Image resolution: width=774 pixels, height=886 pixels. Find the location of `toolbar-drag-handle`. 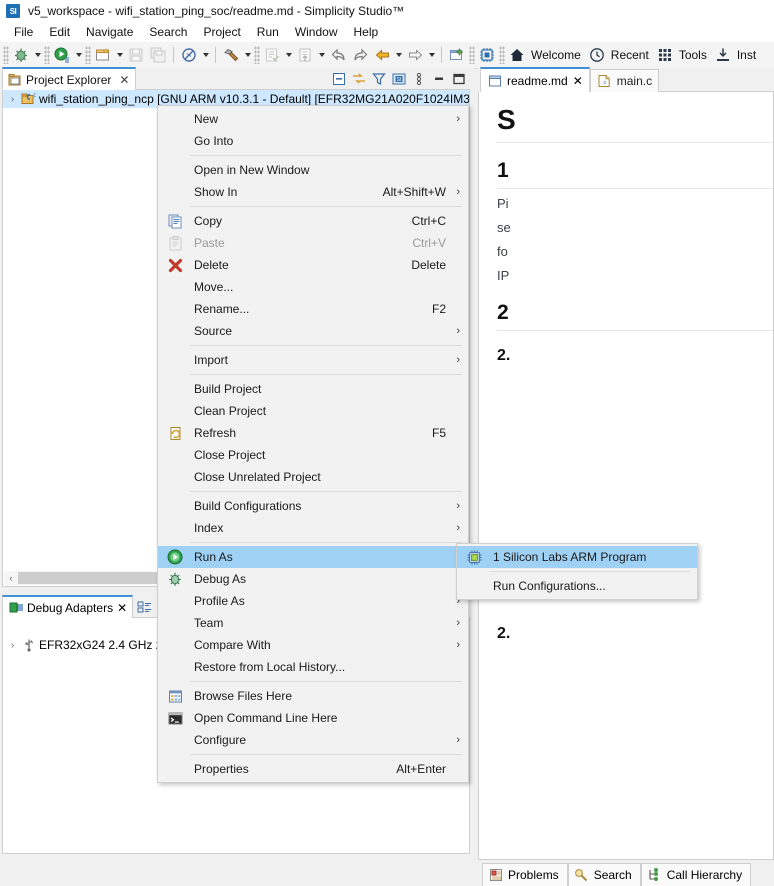

toolbar-drag-handle is located at coordinates (6, 55).